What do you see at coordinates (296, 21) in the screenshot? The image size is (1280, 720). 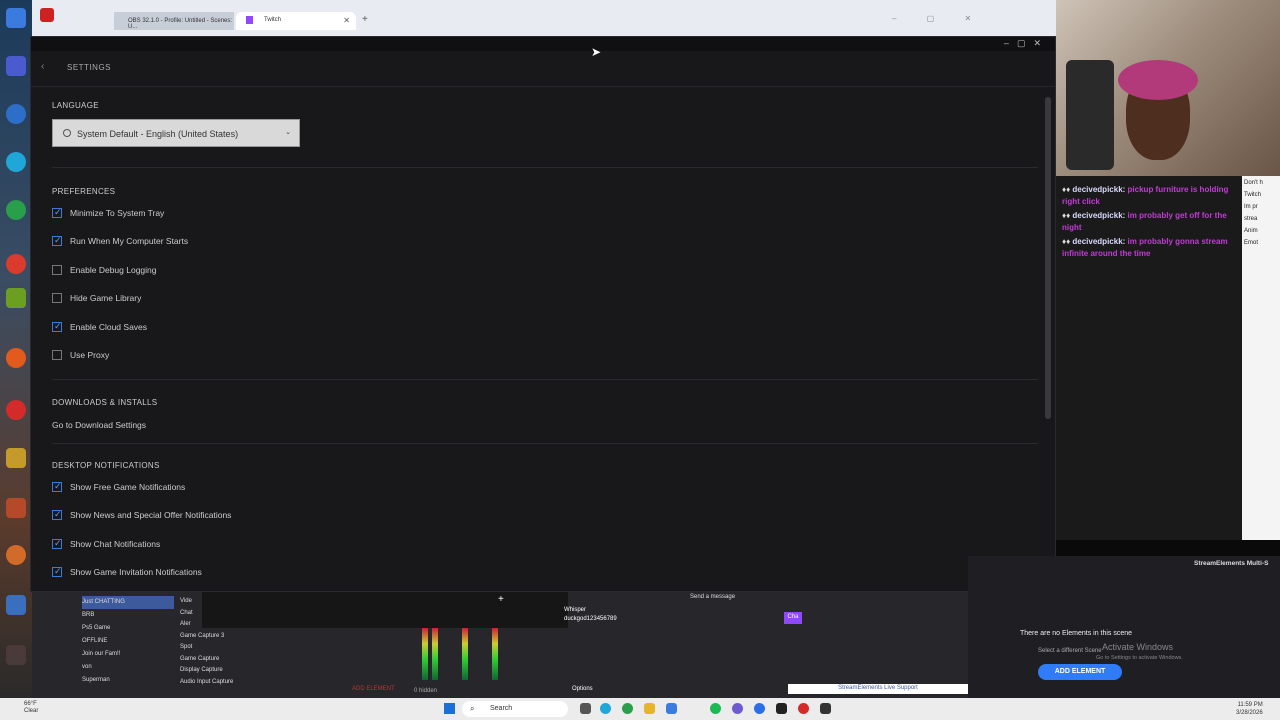 I see `tab-twitch: Twitch ✕` at bounding box center [296, 21].